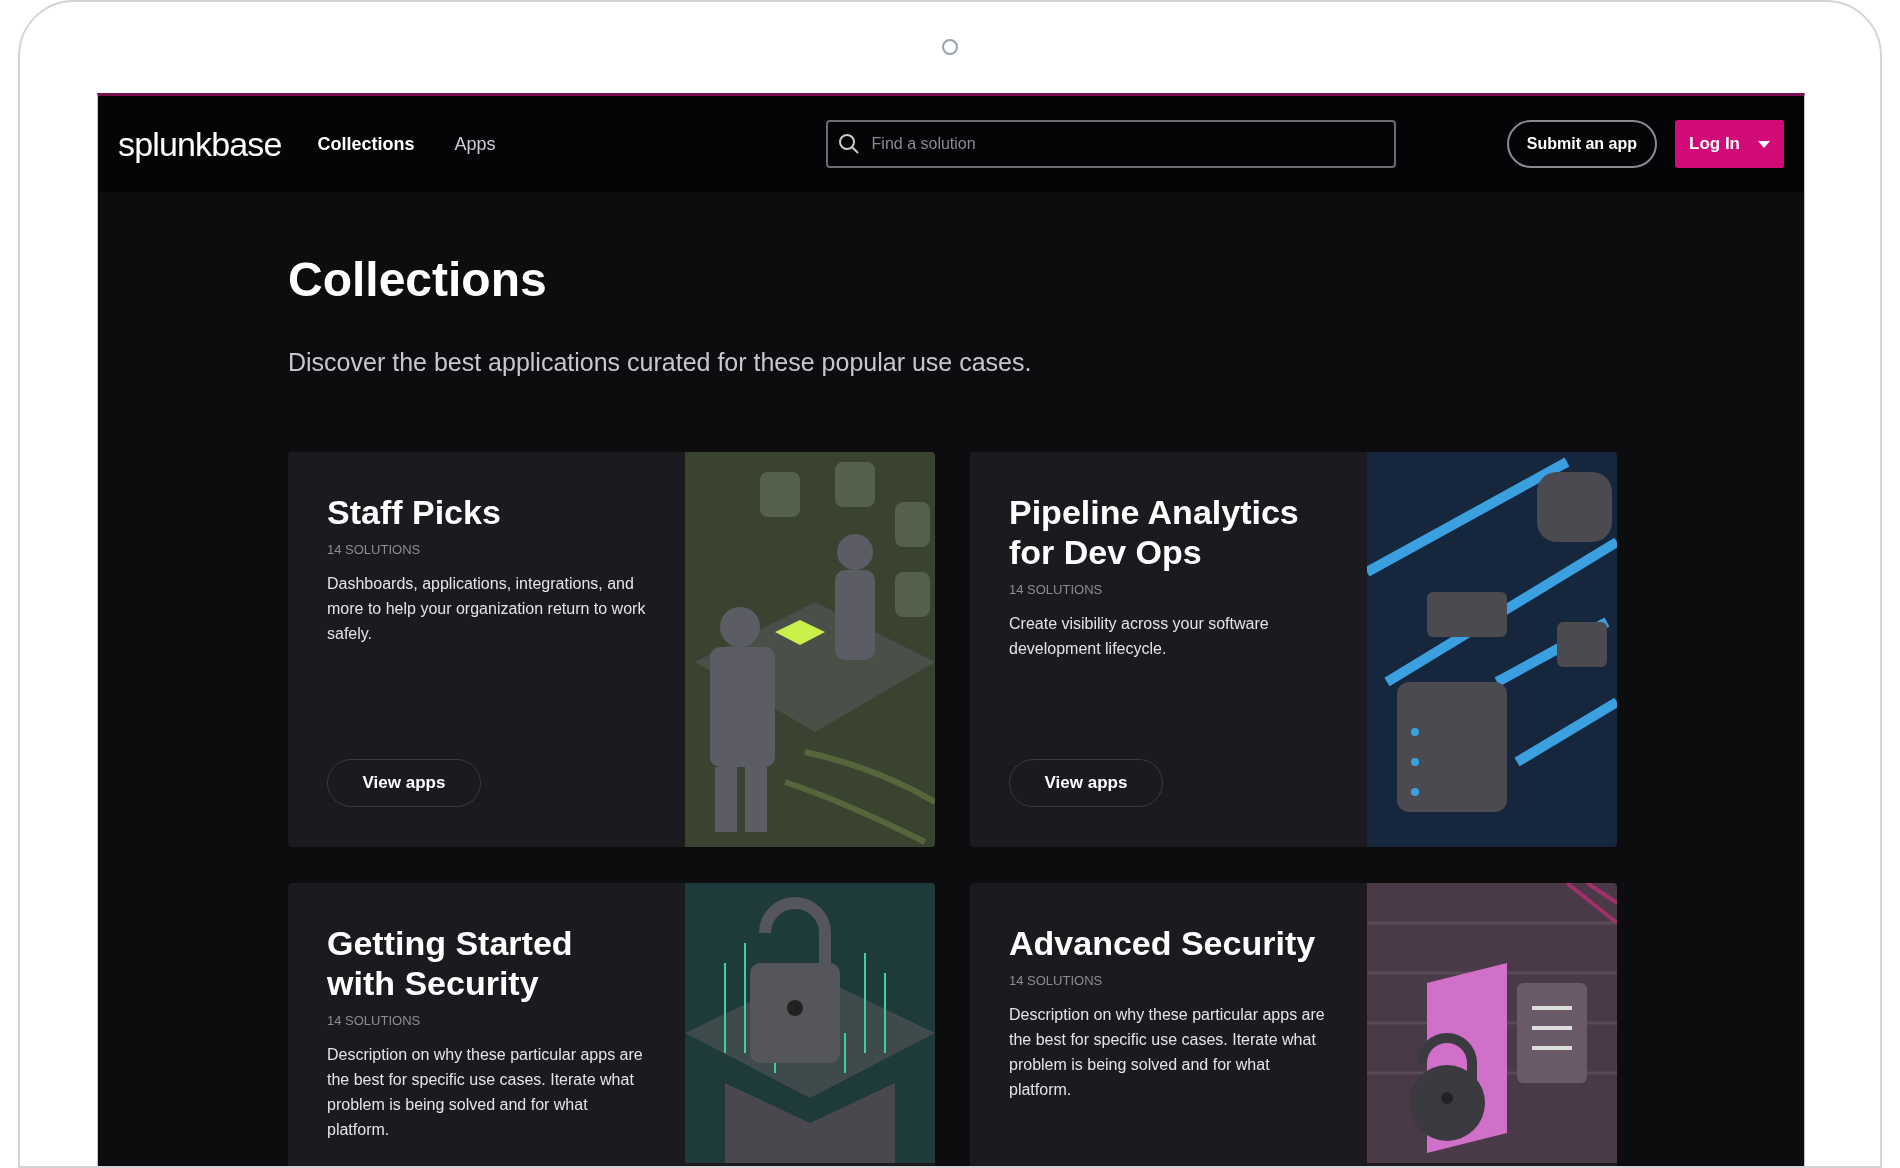  I want to click on submit-app-button: Submit an app, so click(1581, 144).